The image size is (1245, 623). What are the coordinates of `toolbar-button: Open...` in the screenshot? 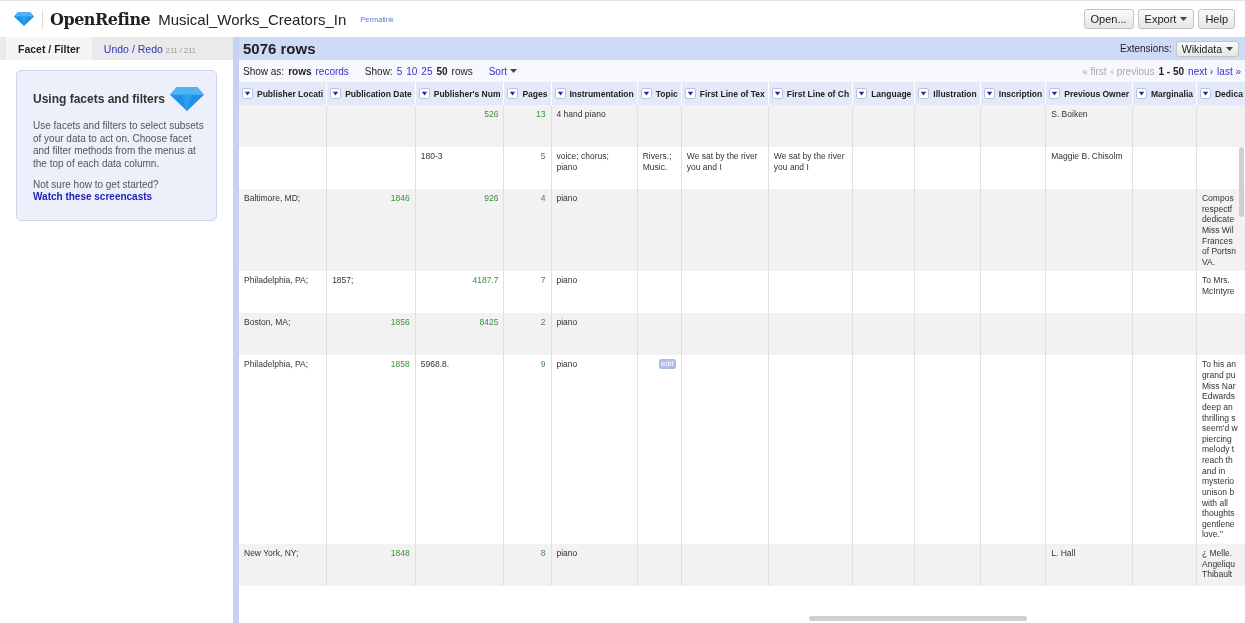 It's located at (1108, 19).